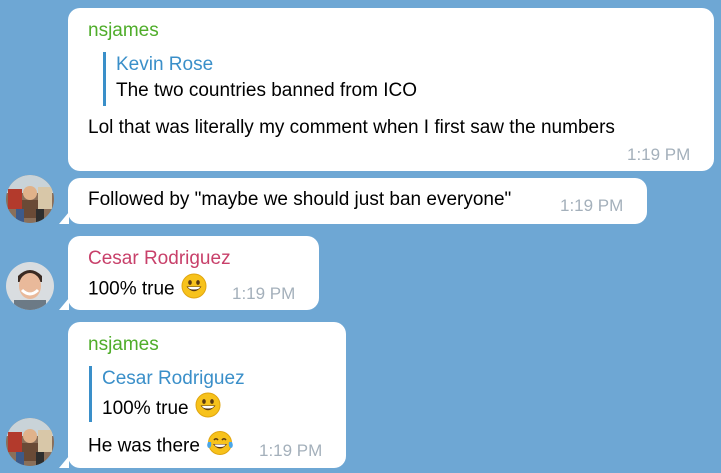  What do you see at coordinates (173, 378) in the screenshot?
I see `quote-author: Cesar Rodriguez` at bounding box center [173, 378].